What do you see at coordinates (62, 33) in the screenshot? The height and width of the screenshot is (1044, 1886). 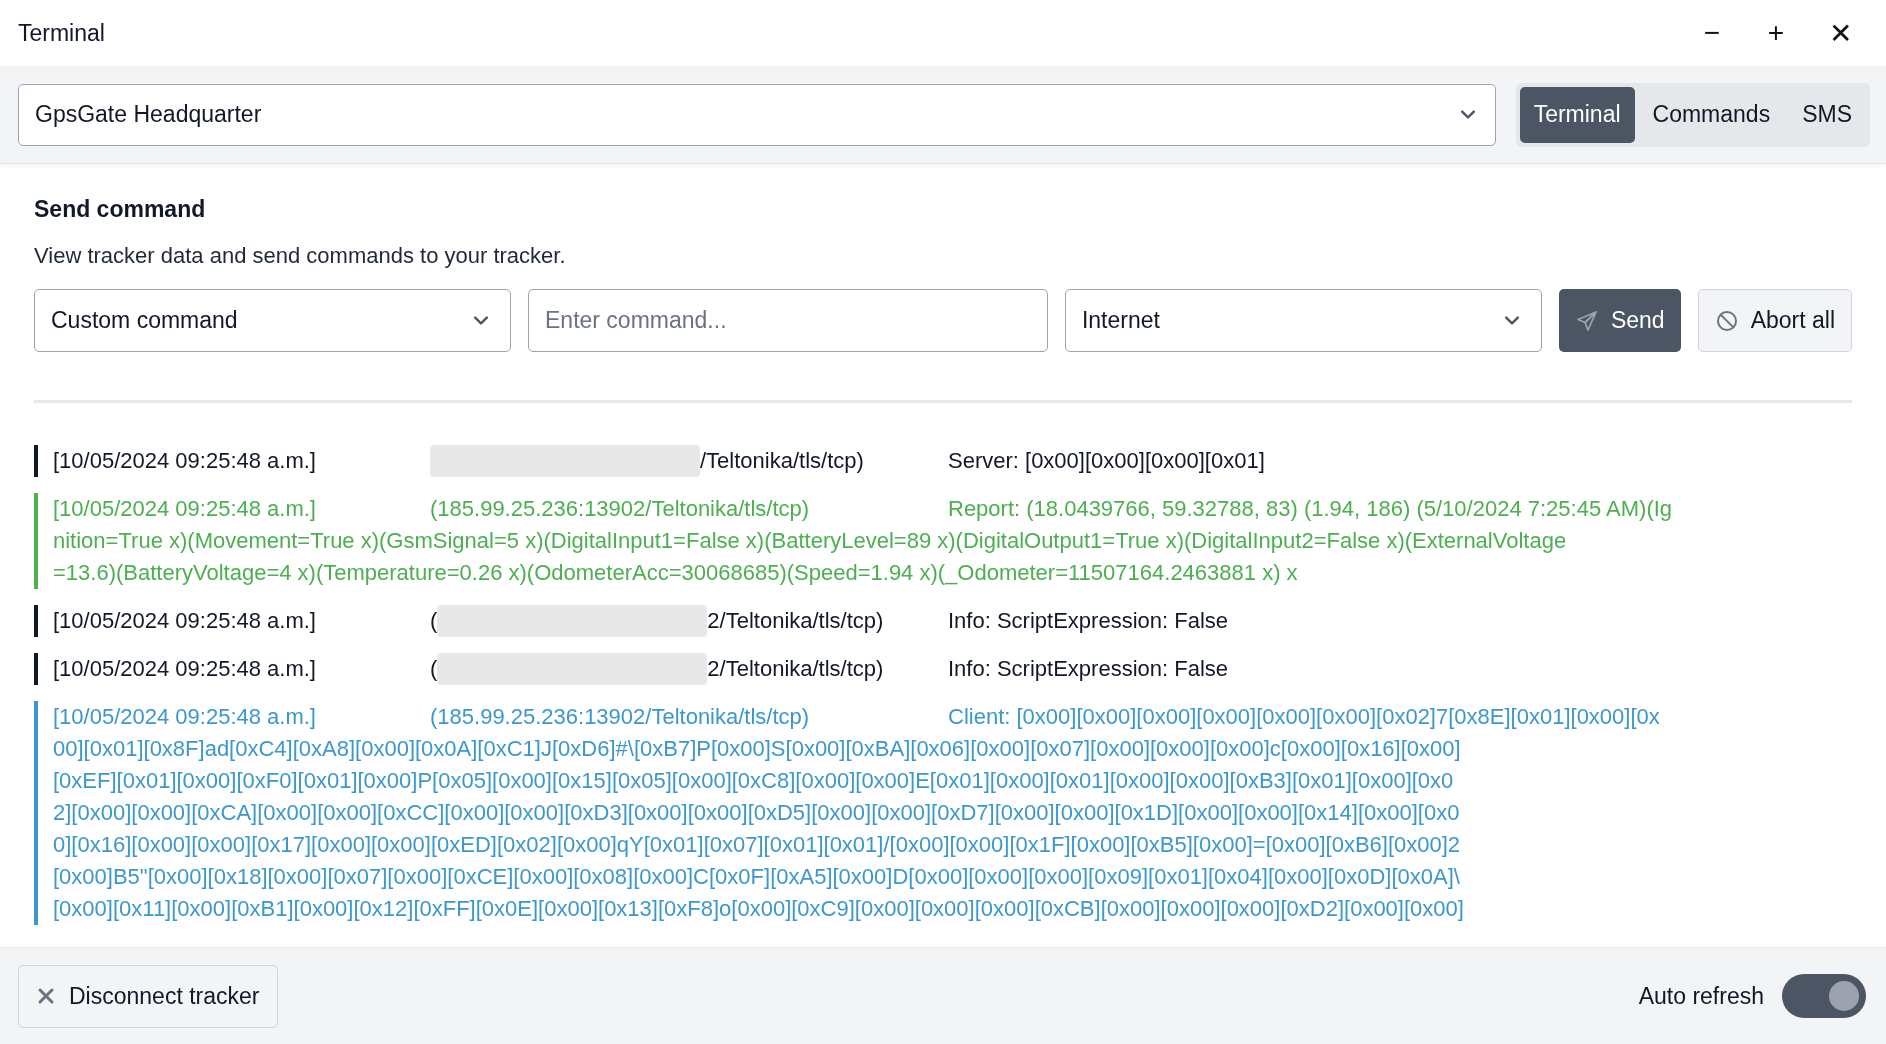 I see `window-title: Terminal` at bounding box center [62, 33].